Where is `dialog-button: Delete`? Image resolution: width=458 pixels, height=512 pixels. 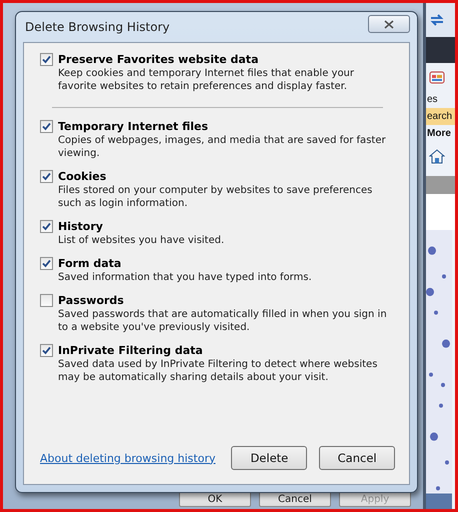 dialog-button: Delete is located at coordinates (269, 458).